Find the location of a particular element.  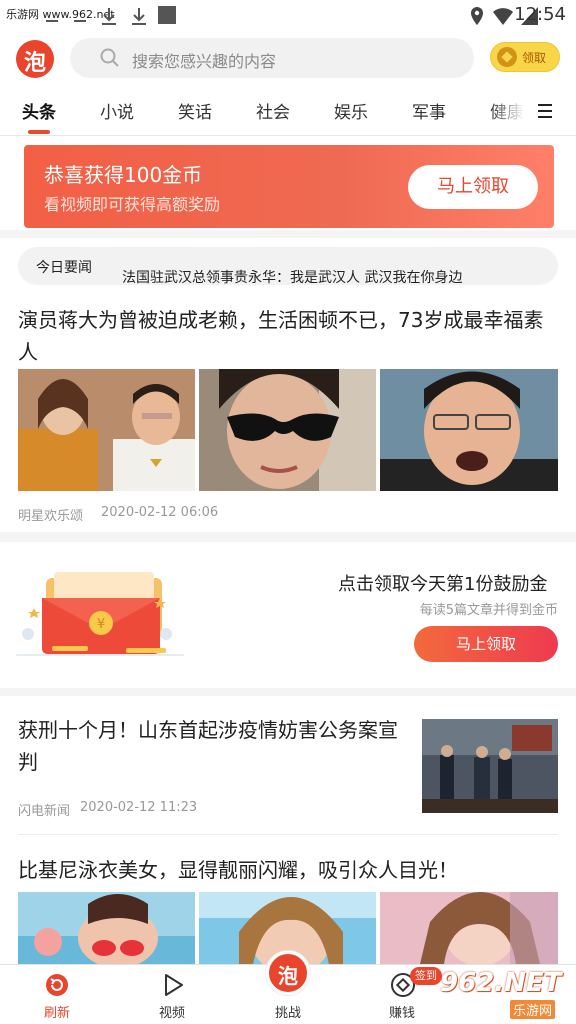

reward-banner: 恭喜获得100金币 看视频即可获得高额奖励 马上领取 is located at coordinates (289, 186).